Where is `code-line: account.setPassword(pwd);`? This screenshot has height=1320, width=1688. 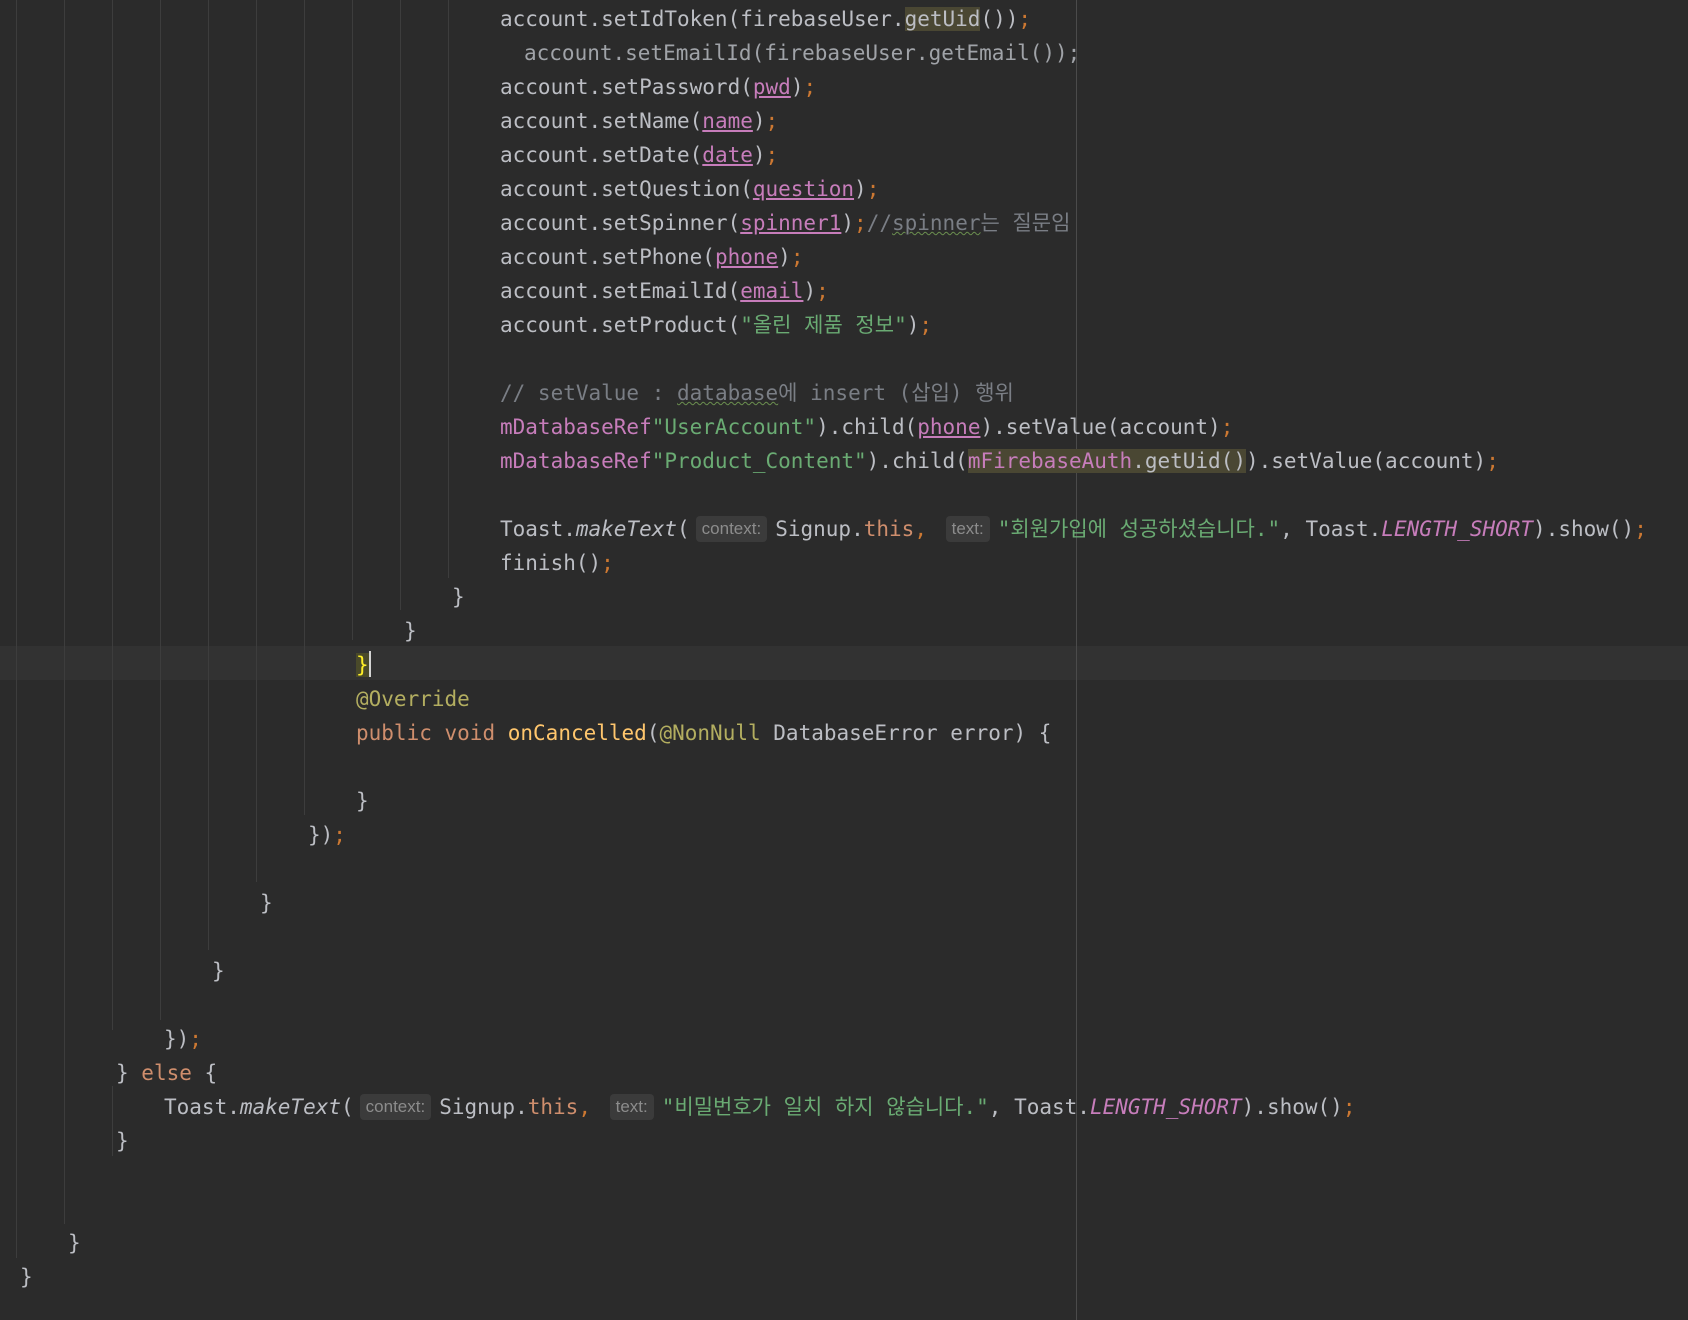 code-line: account.setPassword(pwd); is located at coordinates (658, 87).